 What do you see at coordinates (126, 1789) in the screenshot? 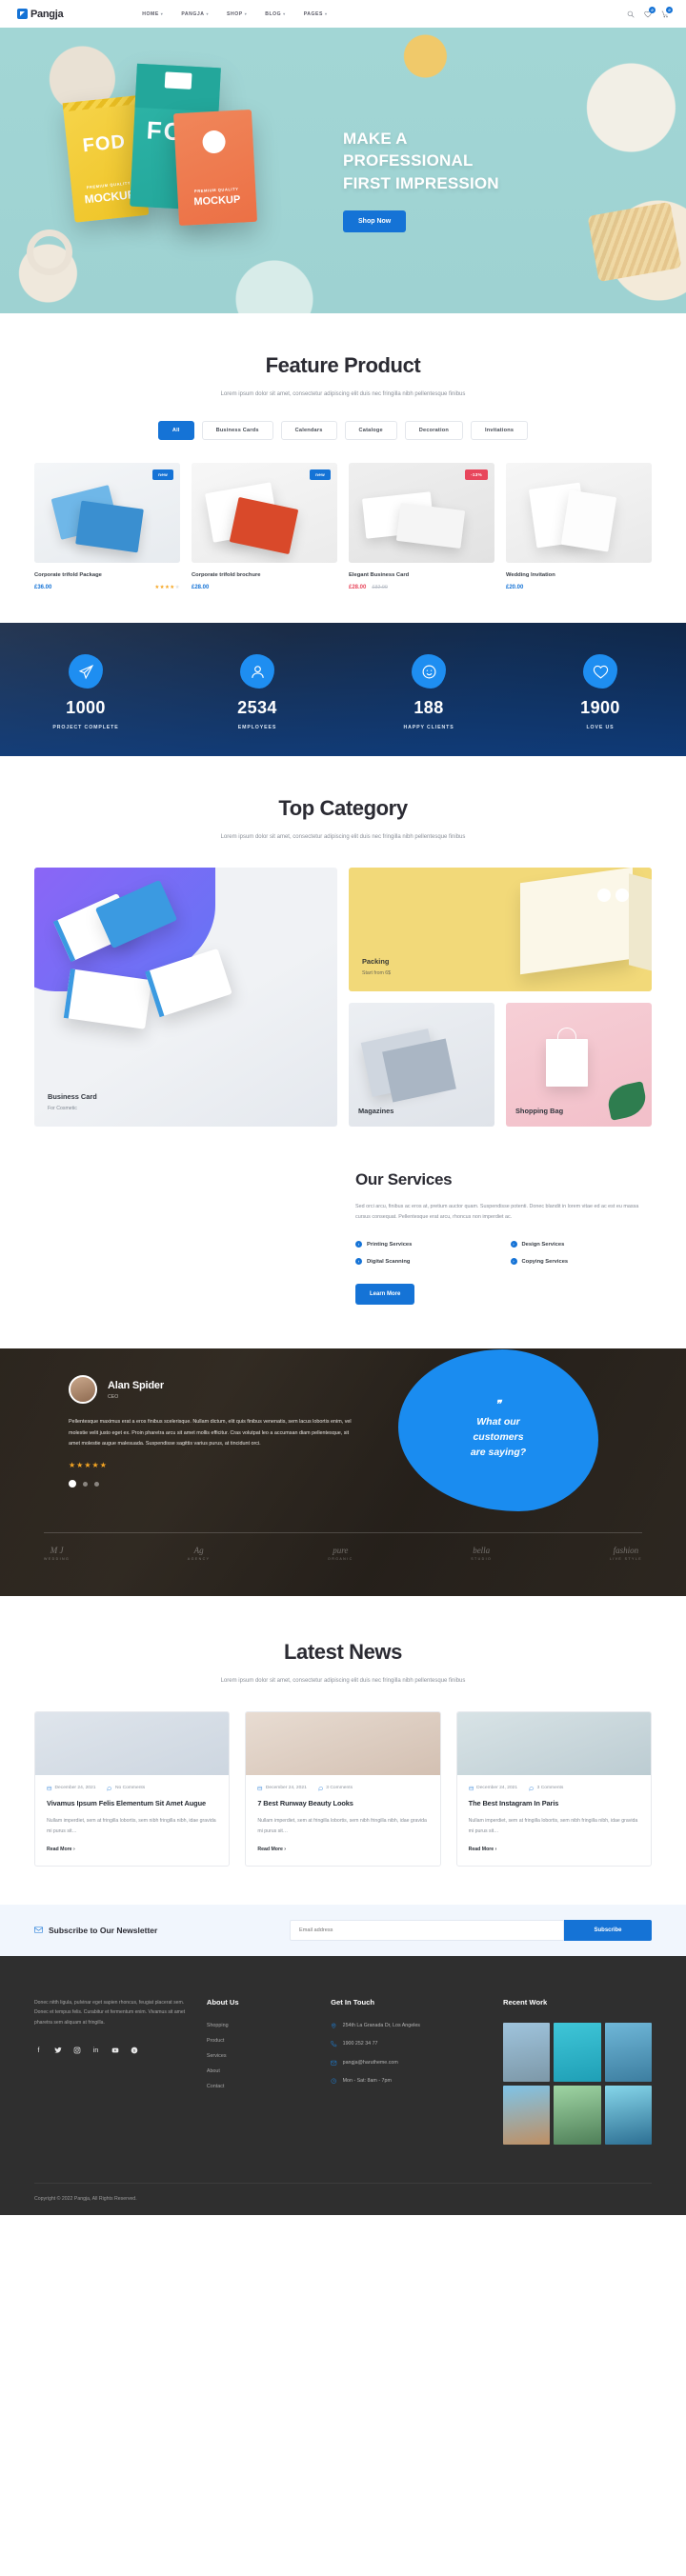
I see `news-comments: No Comments` at bounding box center [126, 1789].